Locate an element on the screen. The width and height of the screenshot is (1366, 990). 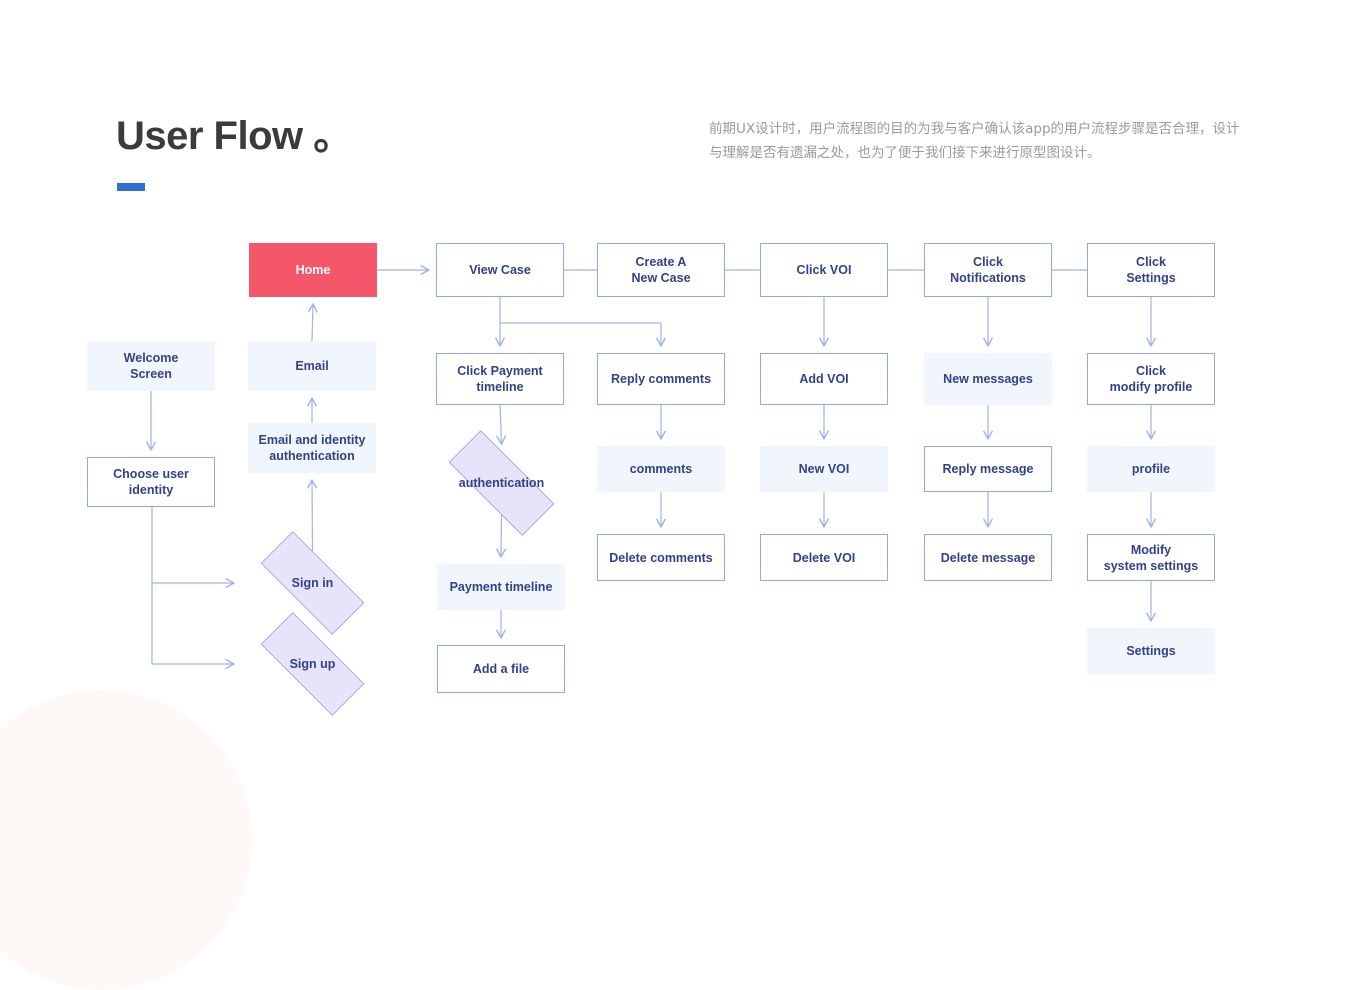
node-modify-system-settings: Modify system settings is located at coordinates (1151, 557).